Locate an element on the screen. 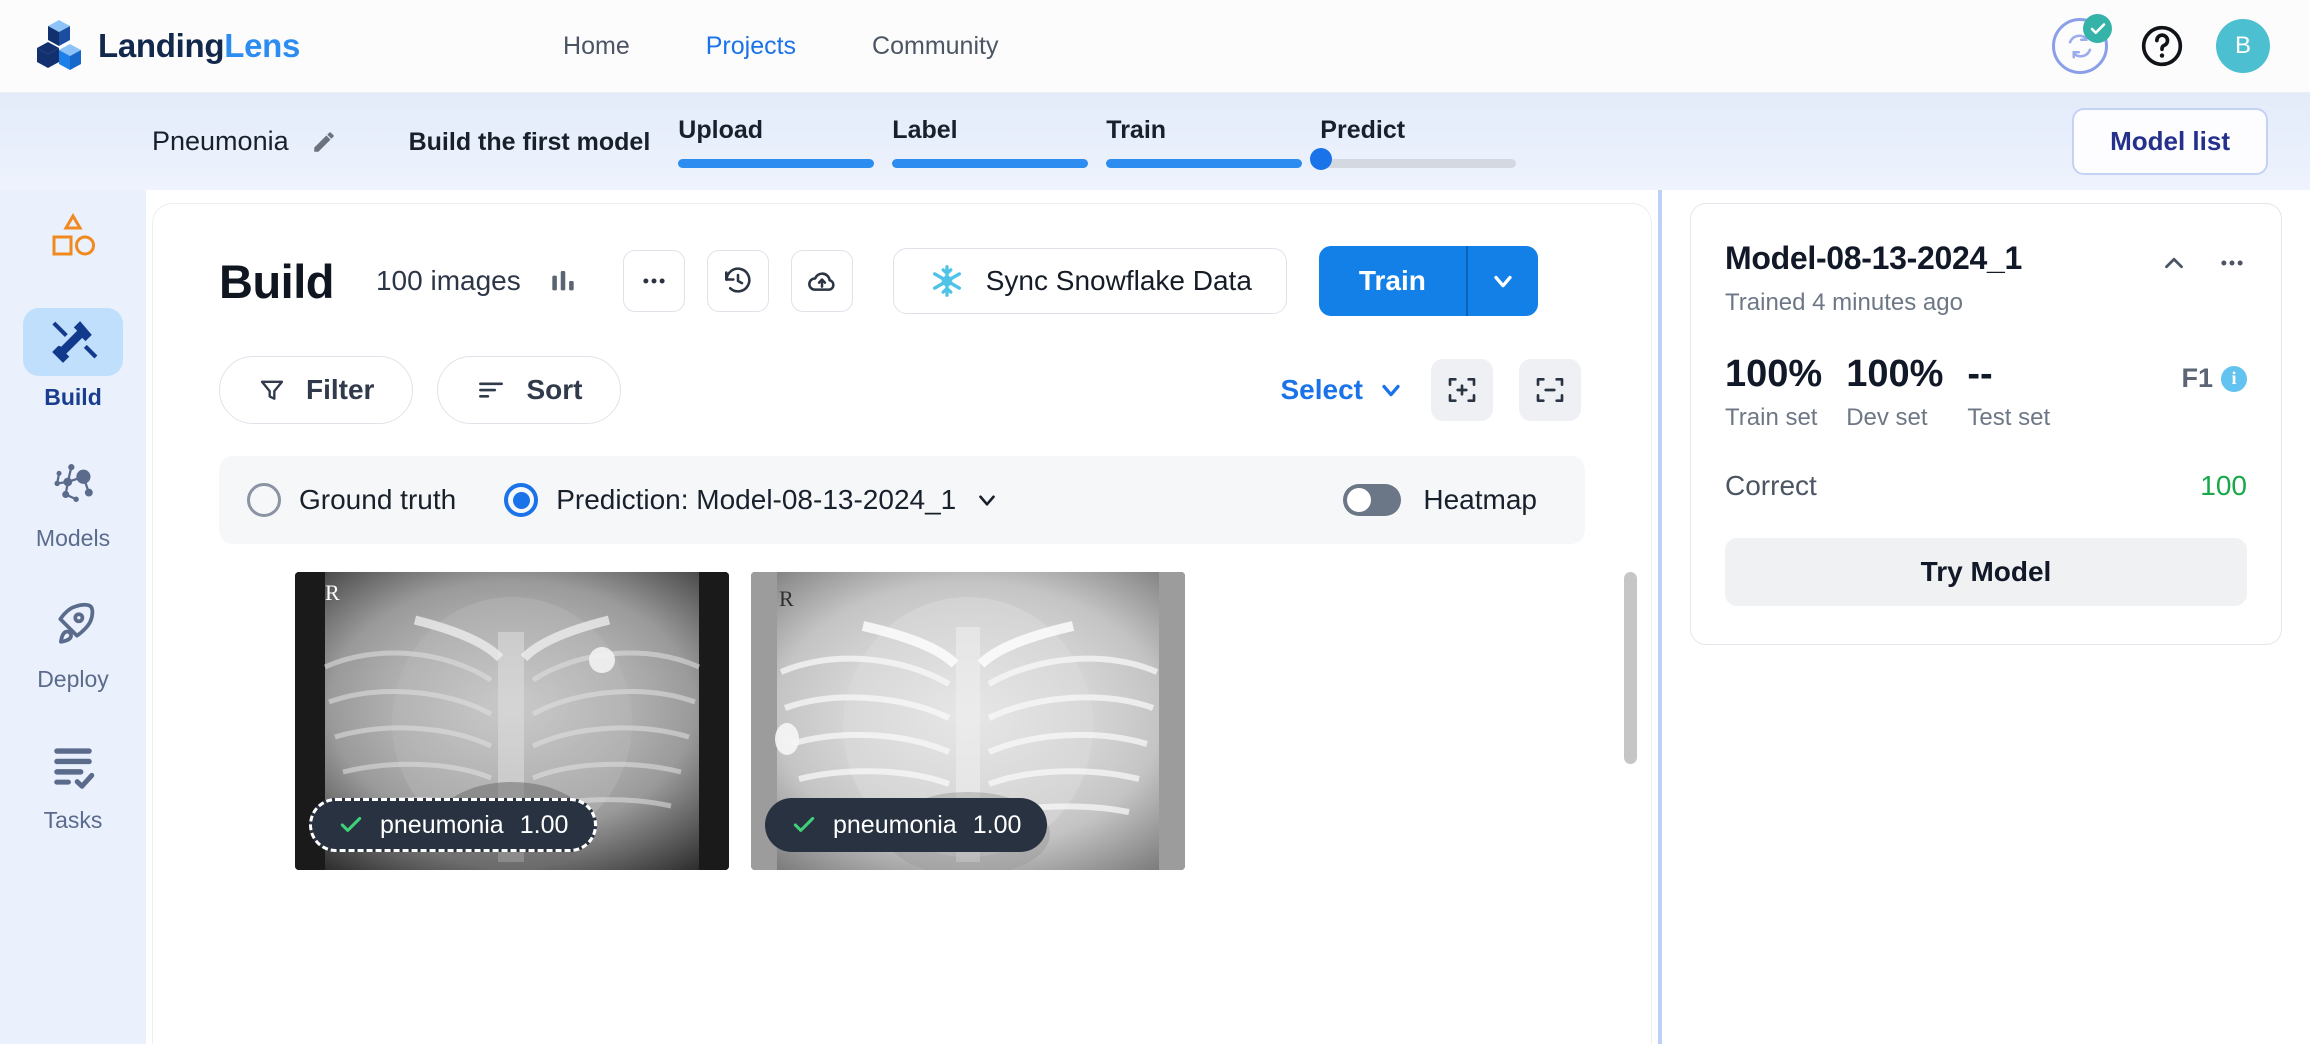 The width and height of the screenshot is (2310, 1044). nav-link-community: Community is located at coordinates (935, 46).